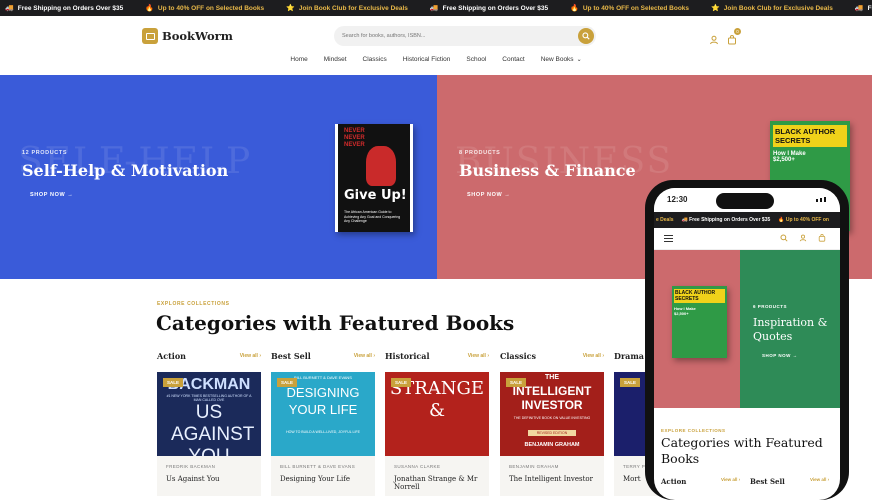  What do you see at coordinates (476, 59) in the screenshot?
I see `nav-link: School` at bounding box center [476, 59].